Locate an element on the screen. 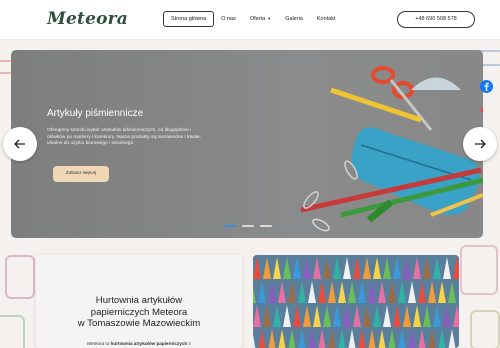 The height and width of the screenshot is (348, 500). arrow-left-icon is located at coordinates (19, 144).